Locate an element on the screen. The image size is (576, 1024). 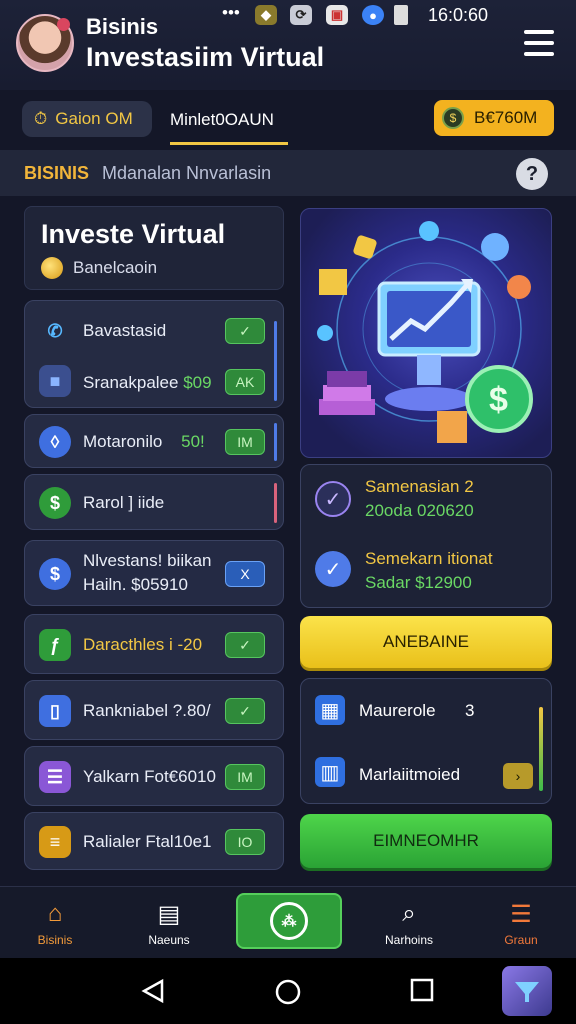
primary-button: ANEBAINE is located at coordinates (426, 642).